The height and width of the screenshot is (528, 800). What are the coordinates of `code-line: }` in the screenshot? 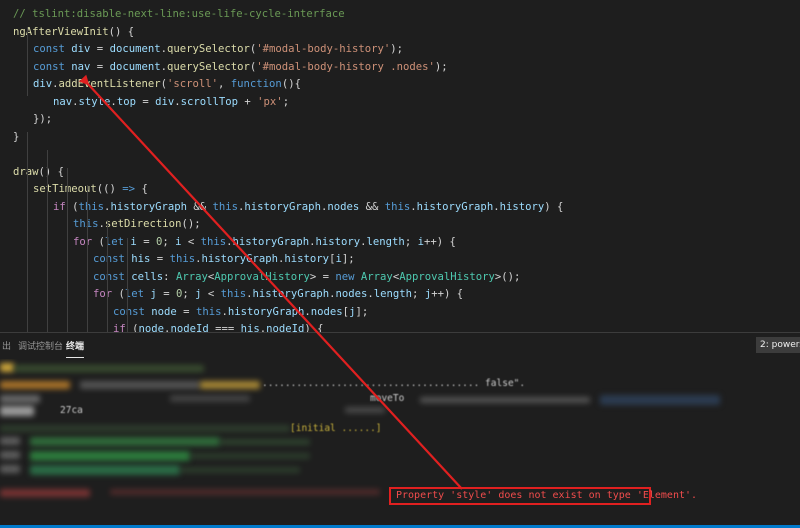 It's located at (16, 137).